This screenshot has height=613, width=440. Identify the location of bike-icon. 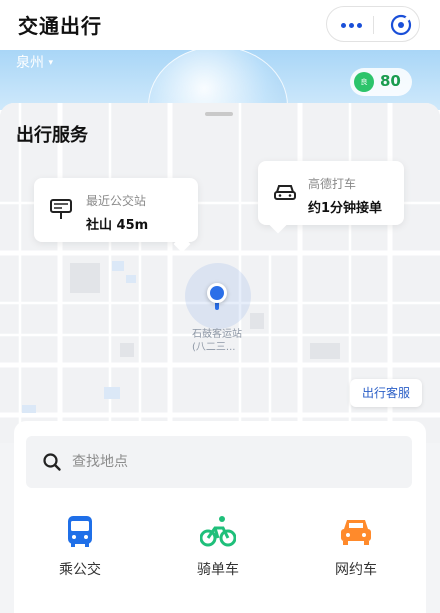
(218, 531).